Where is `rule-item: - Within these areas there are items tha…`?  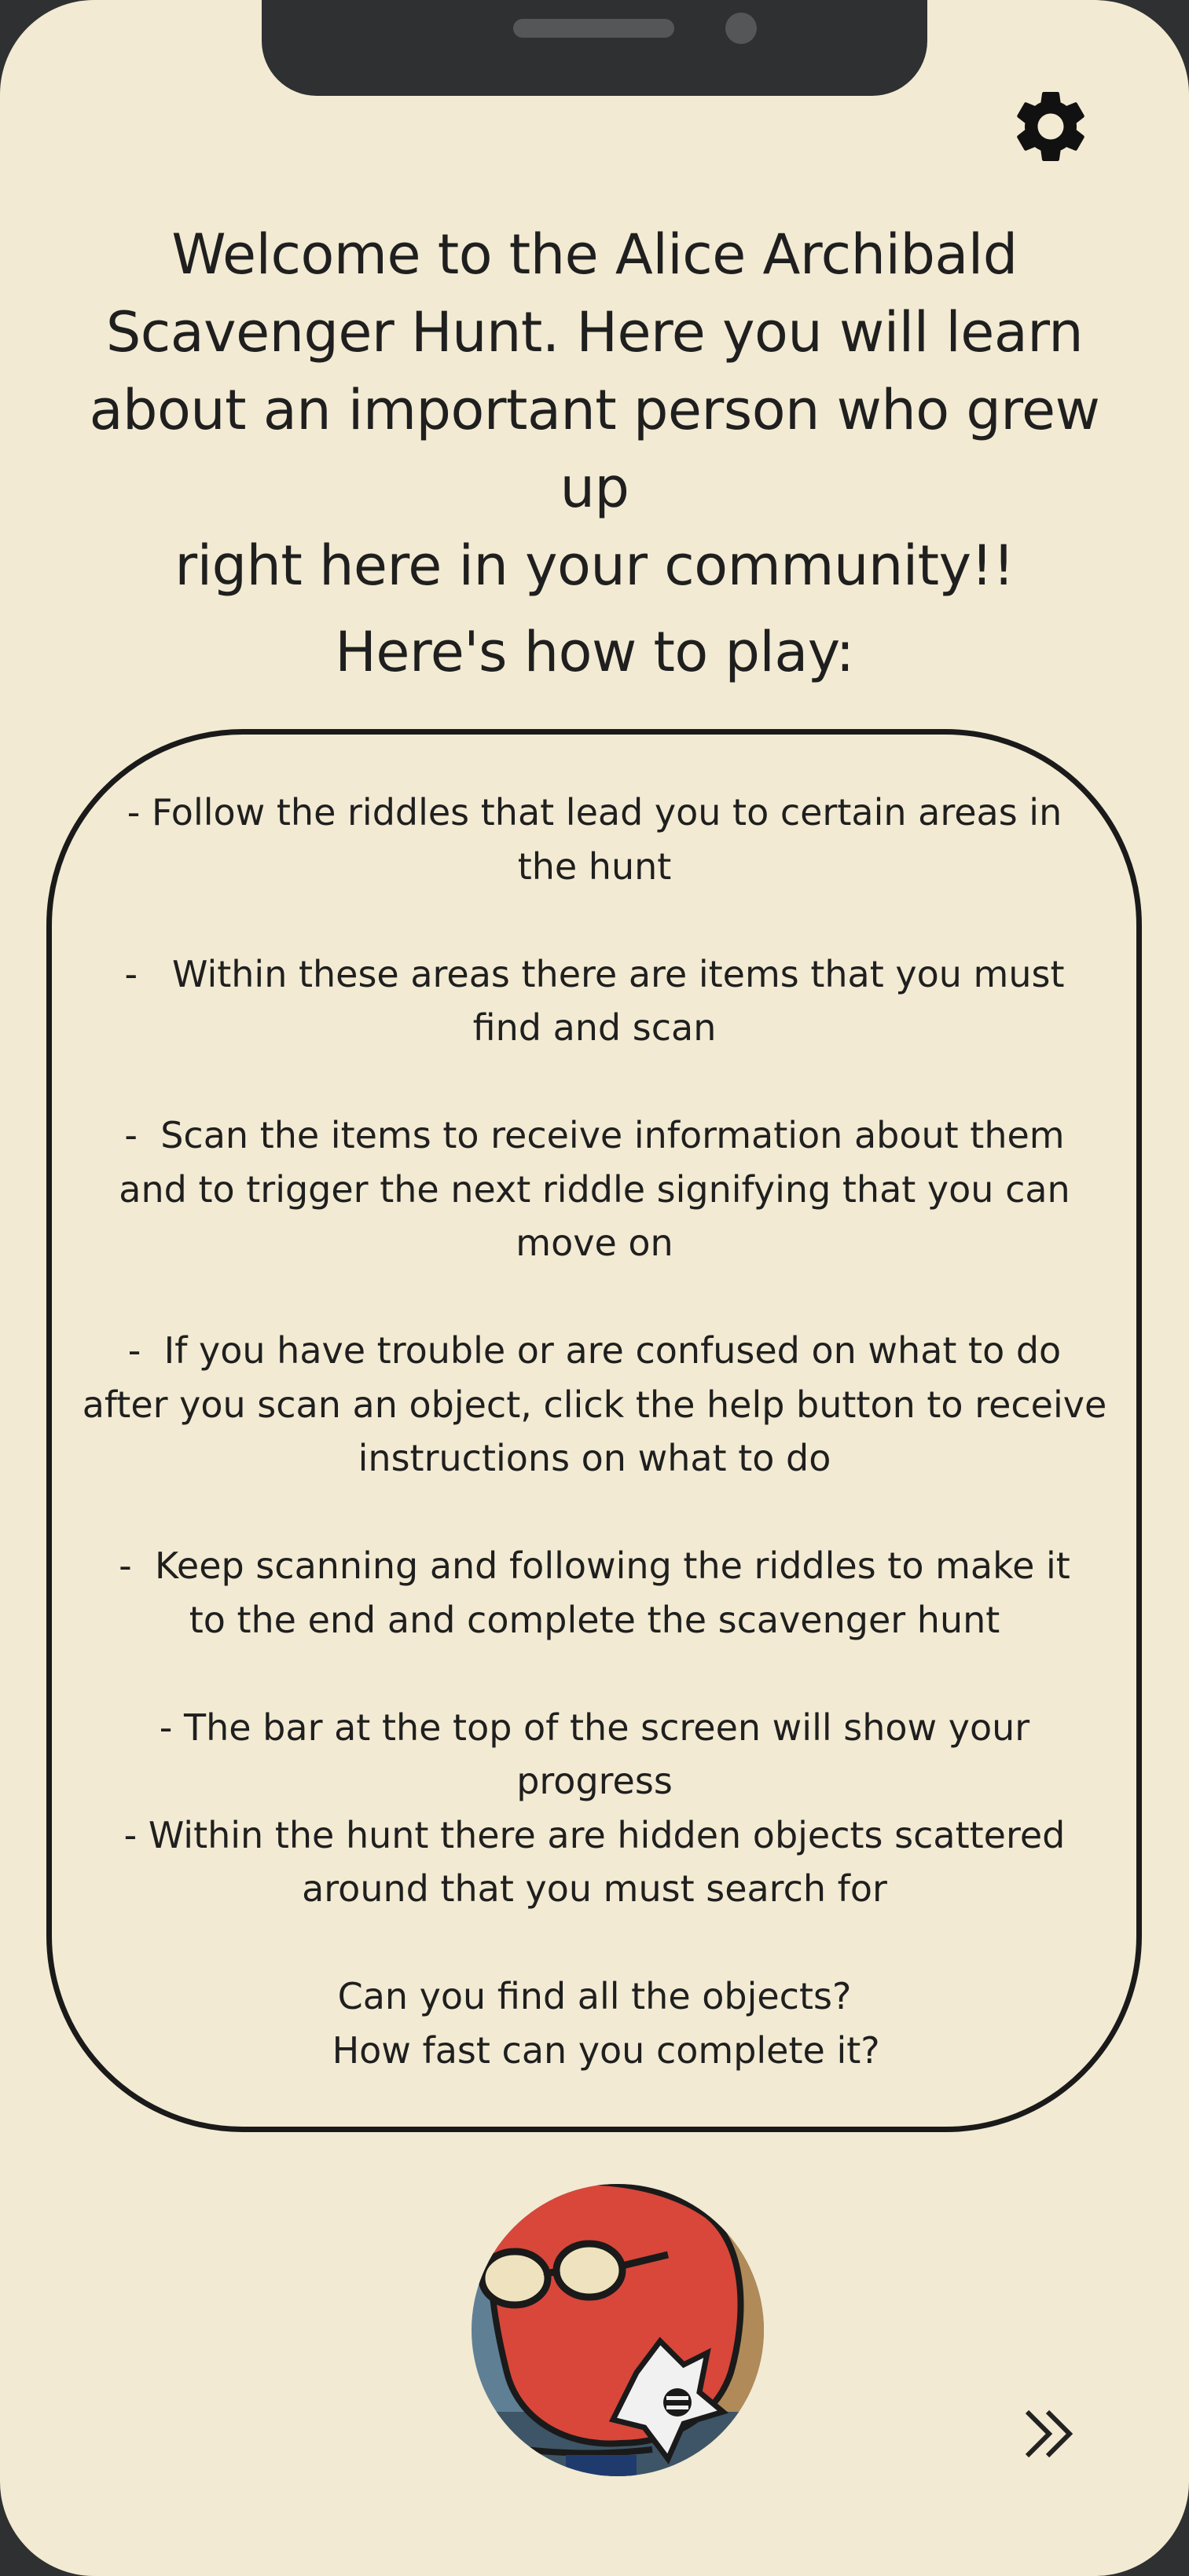
rule-item: - Within these areas there are items tha… is located at coordinates (594, 1001).